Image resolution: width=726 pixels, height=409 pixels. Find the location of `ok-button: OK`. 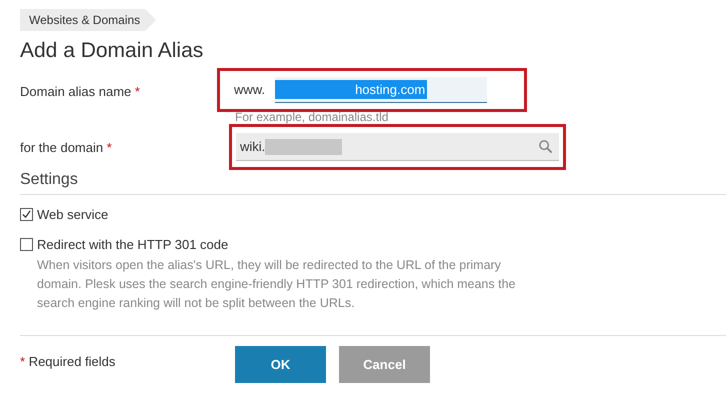

ok-button: OK is located at coordinates (280, 364).